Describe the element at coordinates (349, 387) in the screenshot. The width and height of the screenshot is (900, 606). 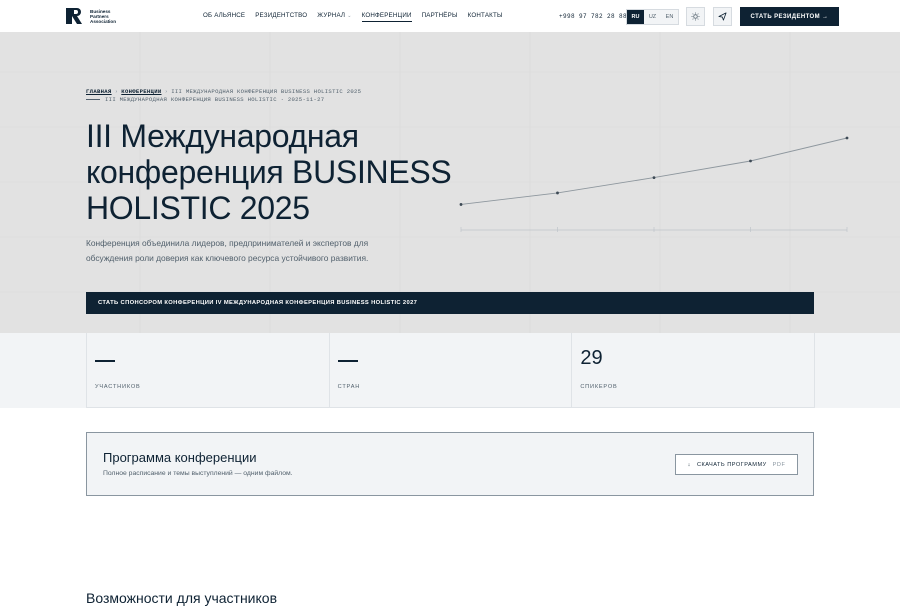
I see `stat-label: СТРАН` at that location.